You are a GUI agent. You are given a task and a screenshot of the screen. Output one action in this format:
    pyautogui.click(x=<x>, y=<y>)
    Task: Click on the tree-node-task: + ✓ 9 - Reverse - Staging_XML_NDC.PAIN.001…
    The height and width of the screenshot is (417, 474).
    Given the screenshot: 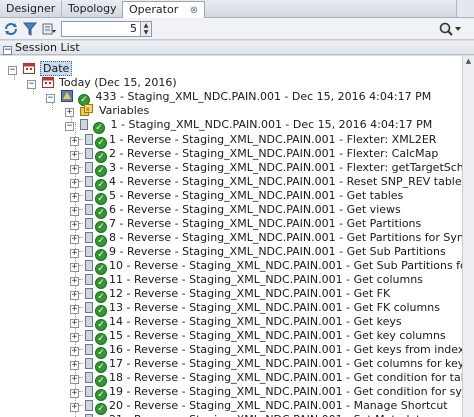 What is the action you would take?
    pyautogui.click(x=258, y=253)
    